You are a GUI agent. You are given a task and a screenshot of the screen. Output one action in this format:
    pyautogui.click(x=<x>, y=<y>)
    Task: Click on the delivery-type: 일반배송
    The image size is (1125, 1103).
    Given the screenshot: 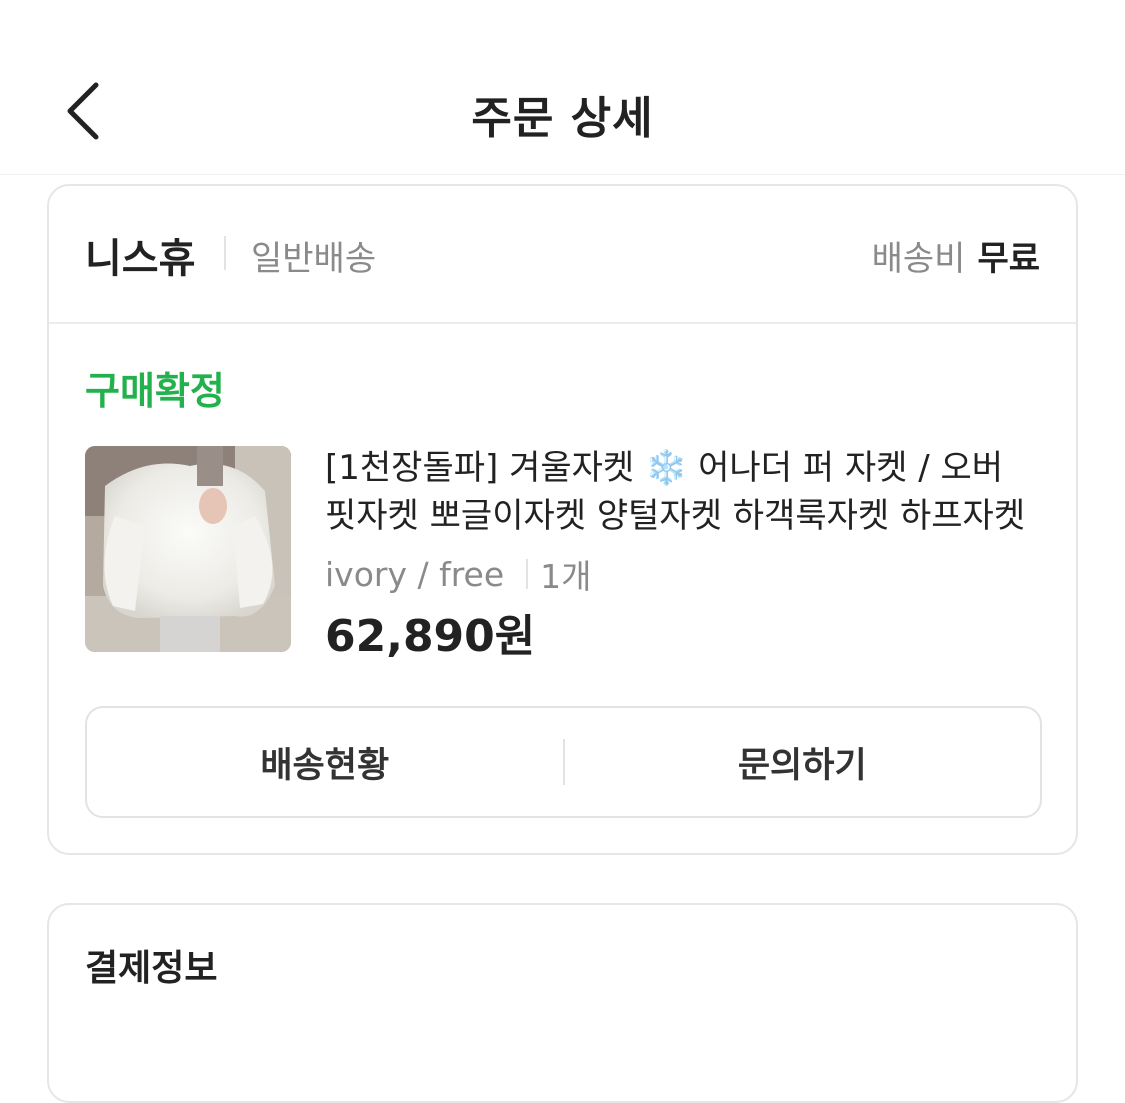 What is the action you would take?
    pyautogui.click(x=314, y=259)
    